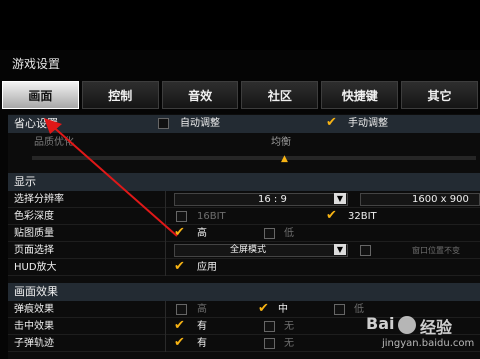 This screenshot has height=359, width=480. I want to click on watermark-brand: Bai, so click(380, 323).